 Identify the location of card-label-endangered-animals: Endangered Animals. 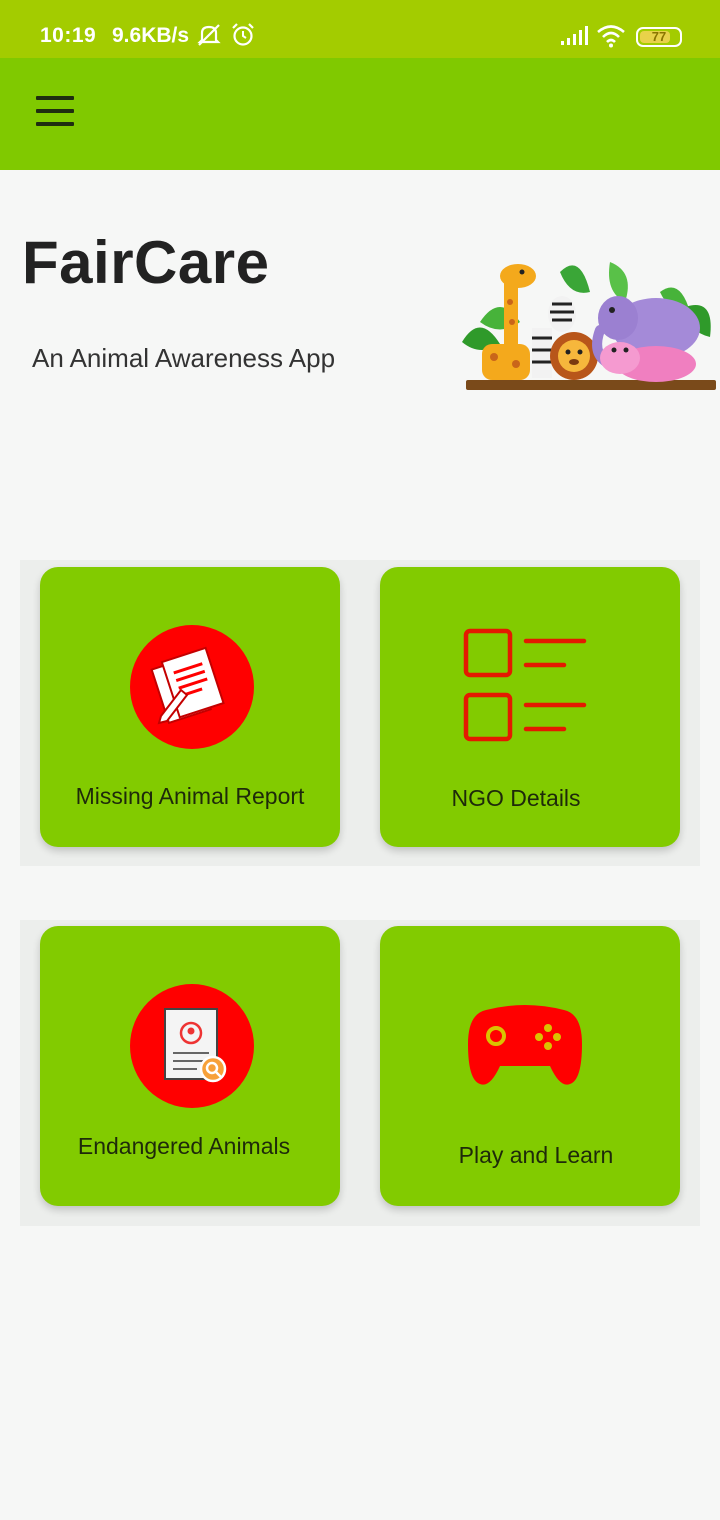
(184, 1146).